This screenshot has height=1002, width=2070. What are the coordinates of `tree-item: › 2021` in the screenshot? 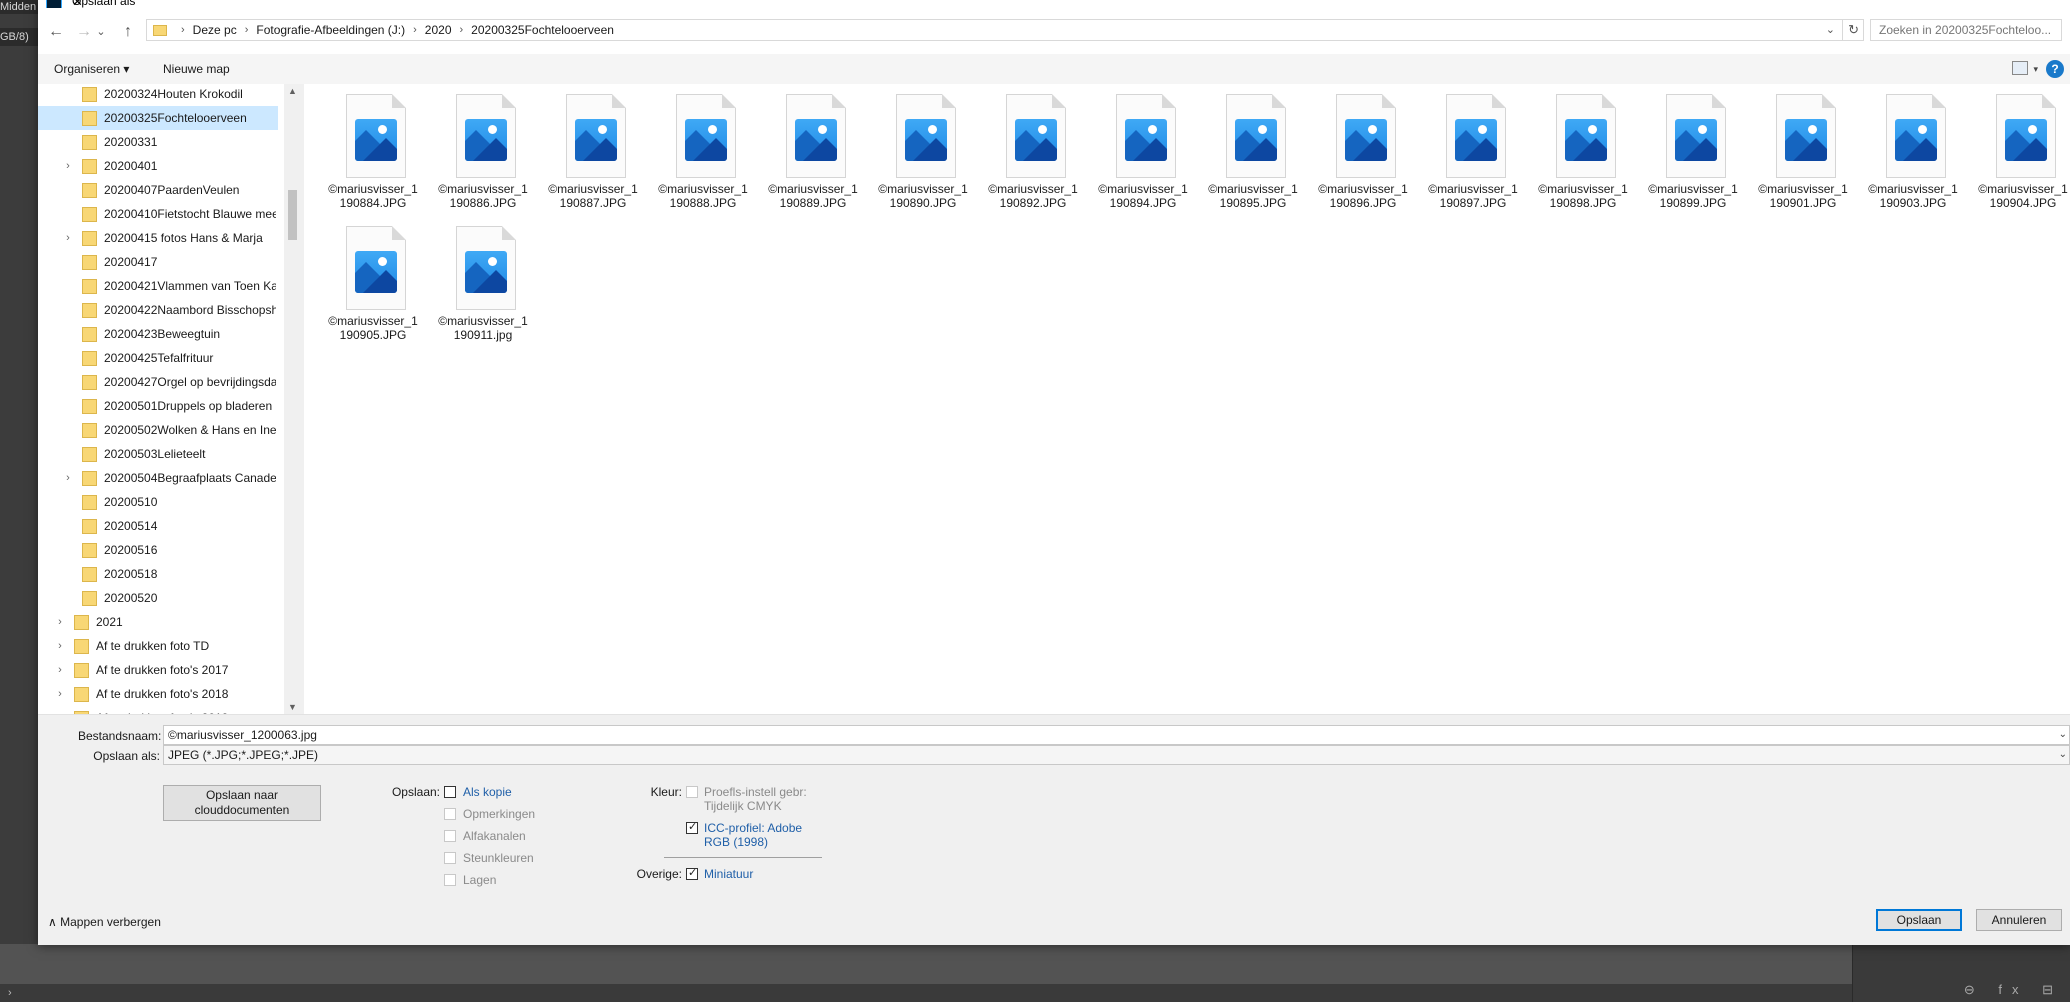 It's located at (158, 622).